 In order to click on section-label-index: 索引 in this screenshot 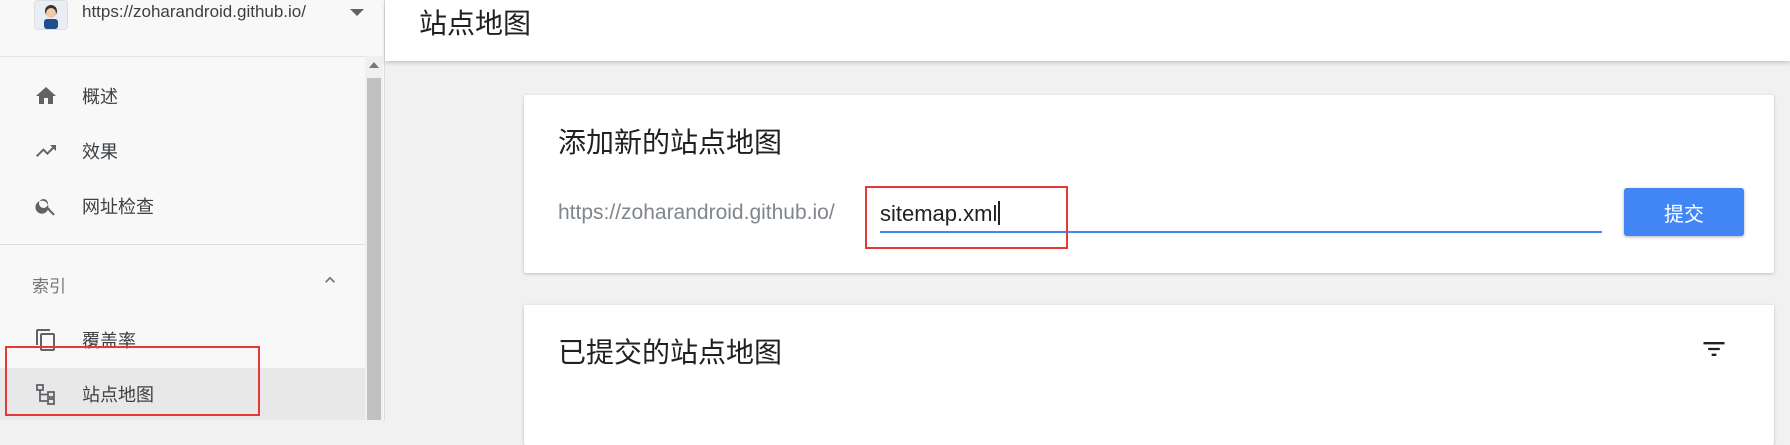, I will do `click(49, 286)`.